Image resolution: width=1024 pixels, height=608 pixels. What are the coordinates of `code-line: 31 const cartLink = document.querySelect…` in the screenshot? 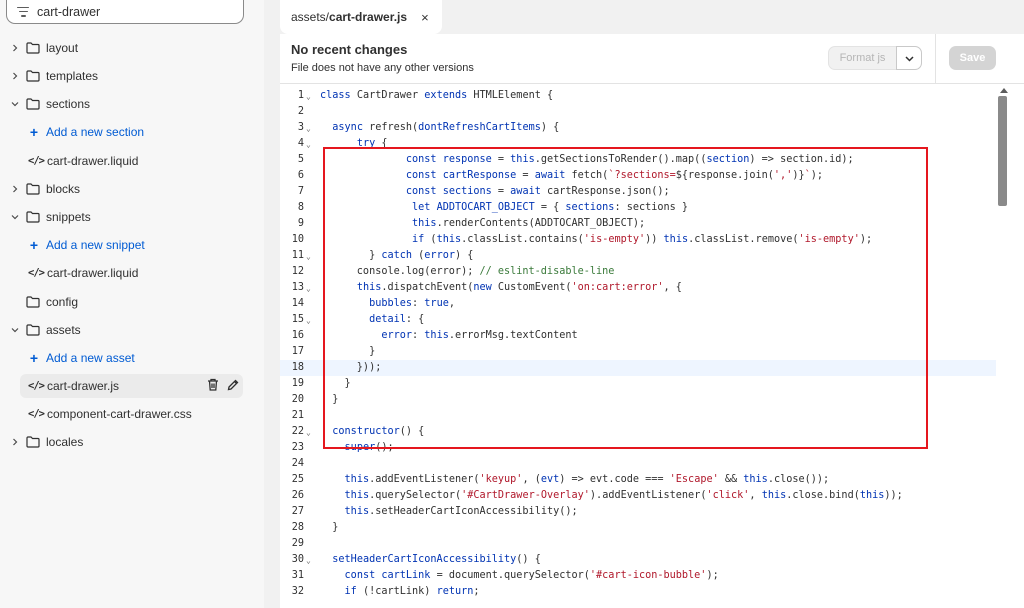 It's located at (638, 576).